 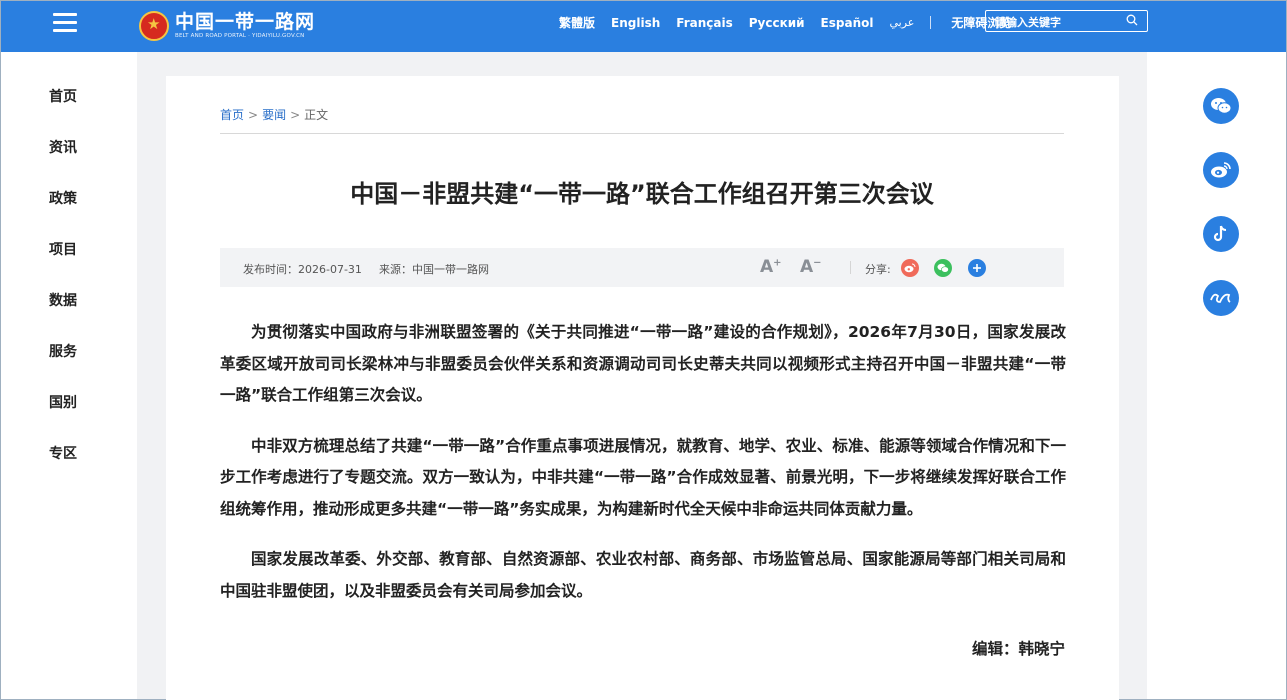 I want to click on menu-icon, so click(x=65, y=23).